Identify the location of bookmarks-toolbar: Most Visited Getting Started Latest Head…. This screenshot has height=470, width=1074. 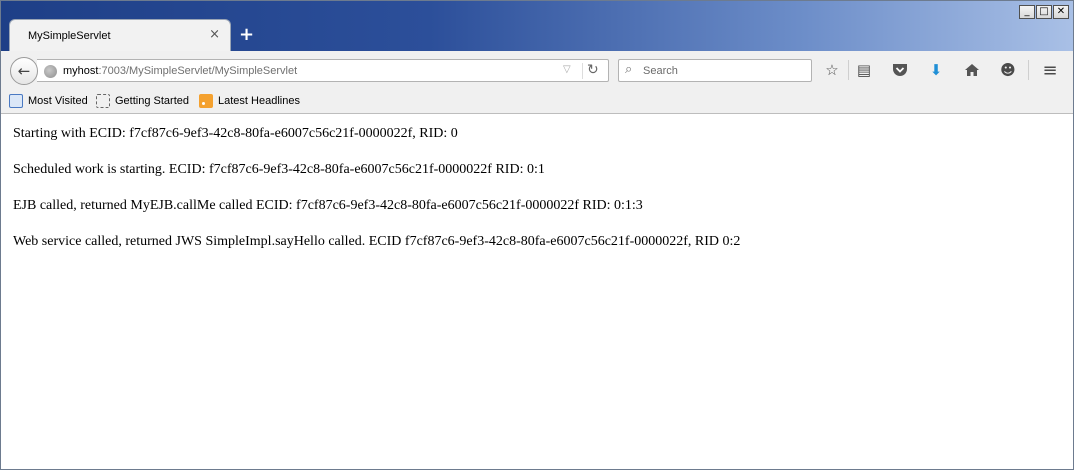
(537, 101).